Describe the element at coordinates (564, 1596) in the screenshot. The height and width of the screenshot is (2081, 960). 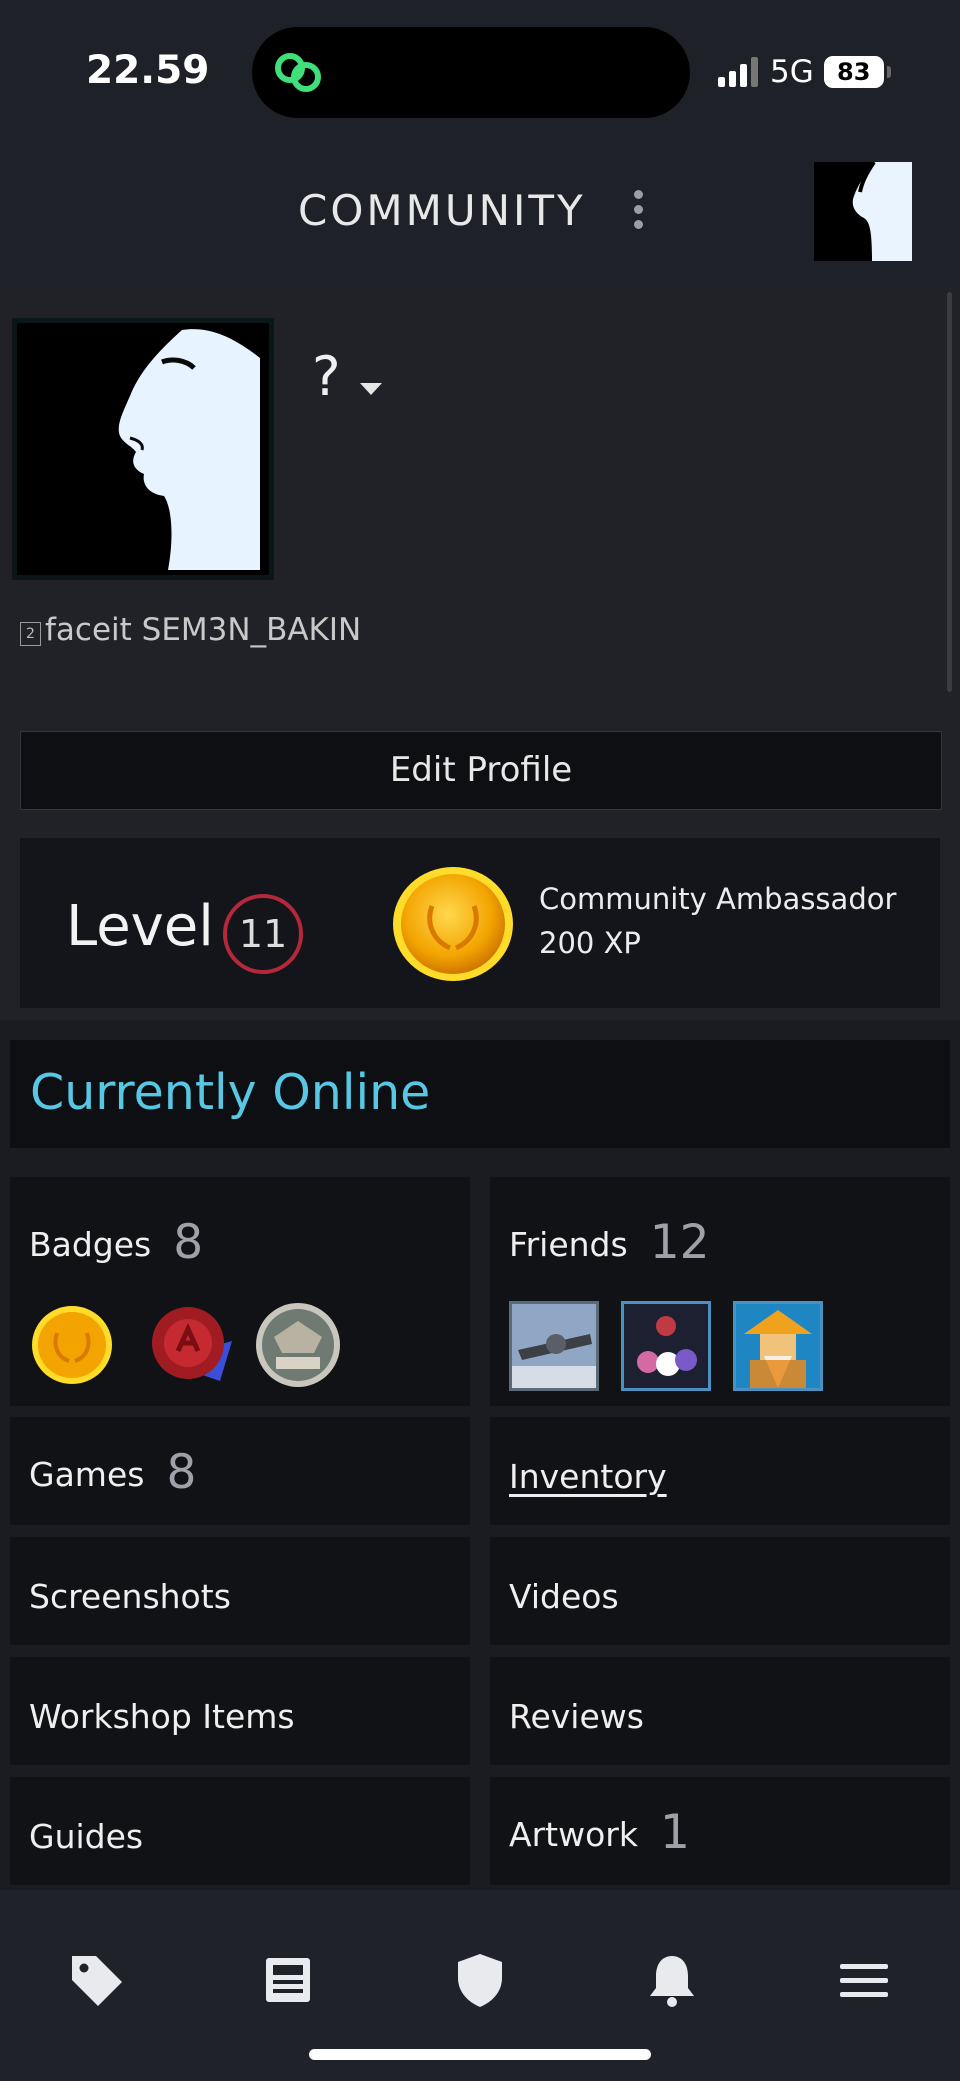
I see `videos-label: Videos` at that location.